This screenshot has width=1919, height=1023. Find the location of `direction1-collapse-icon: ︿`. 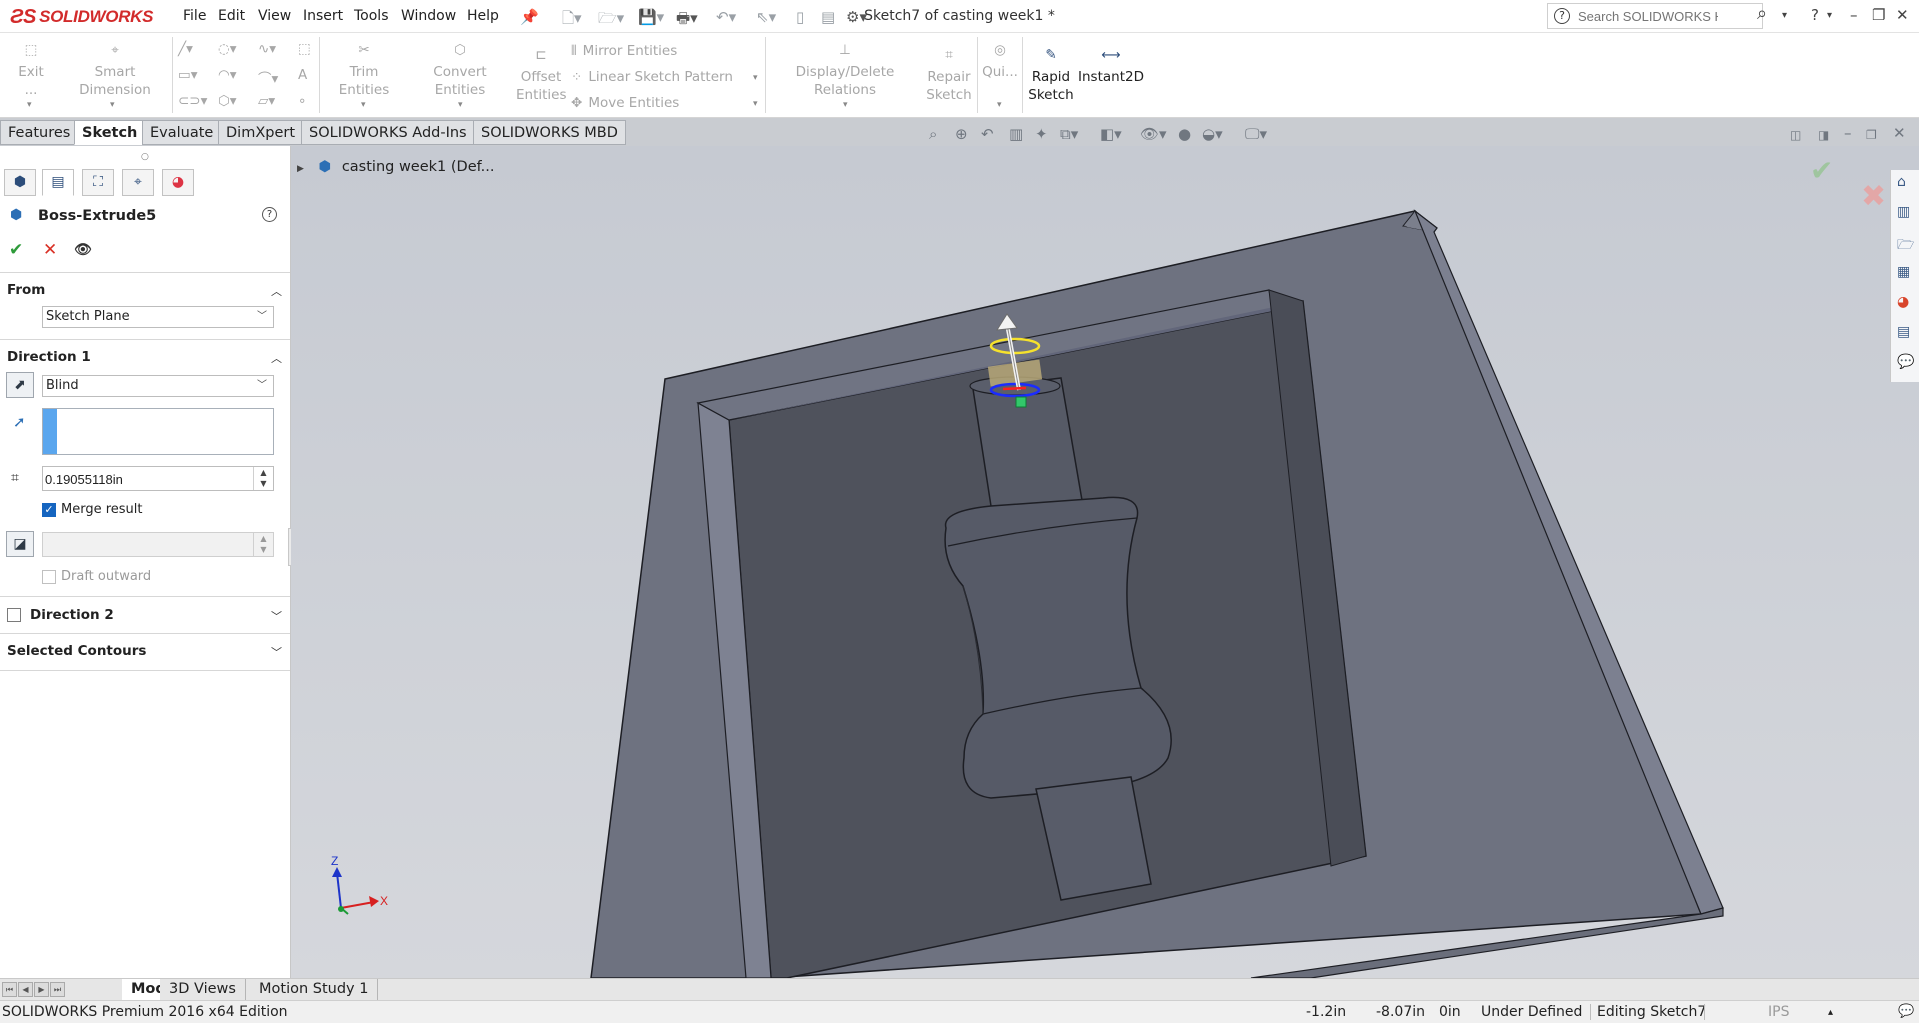

direction1-collapse-icon: ︿ is located at coordinates (276, 358).